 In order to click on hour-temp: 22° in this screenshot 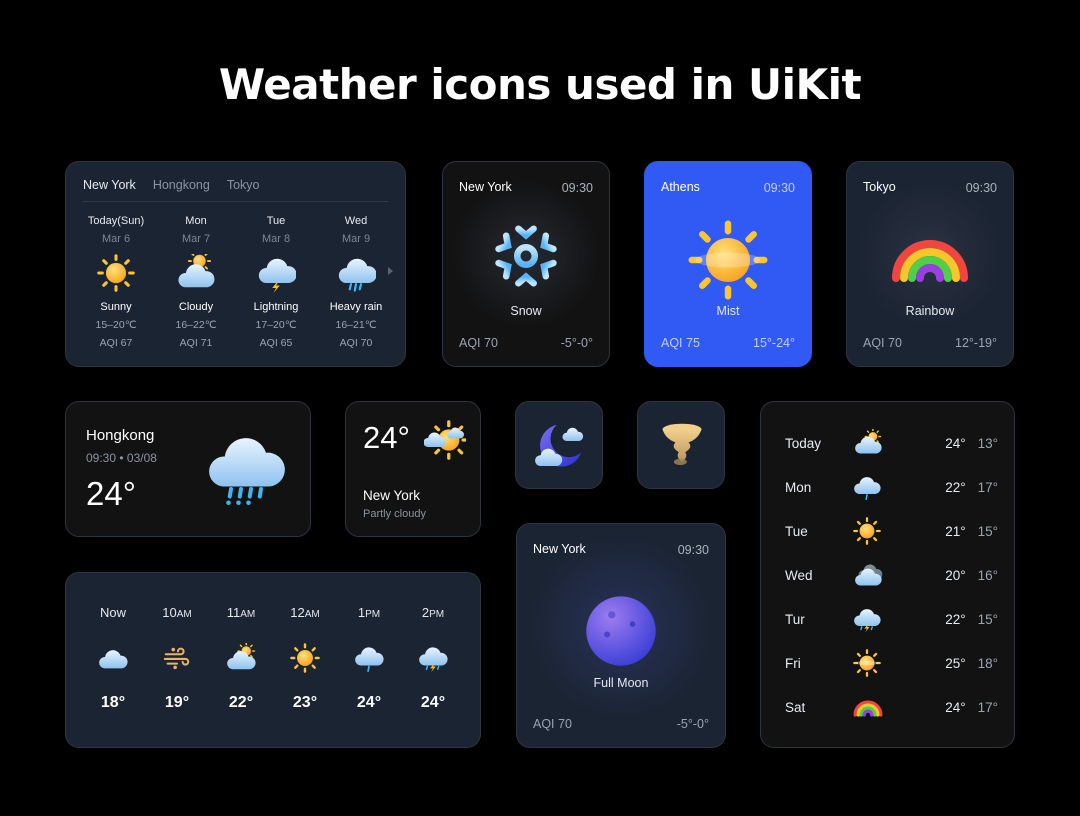, I will do `click(241, 702)`.